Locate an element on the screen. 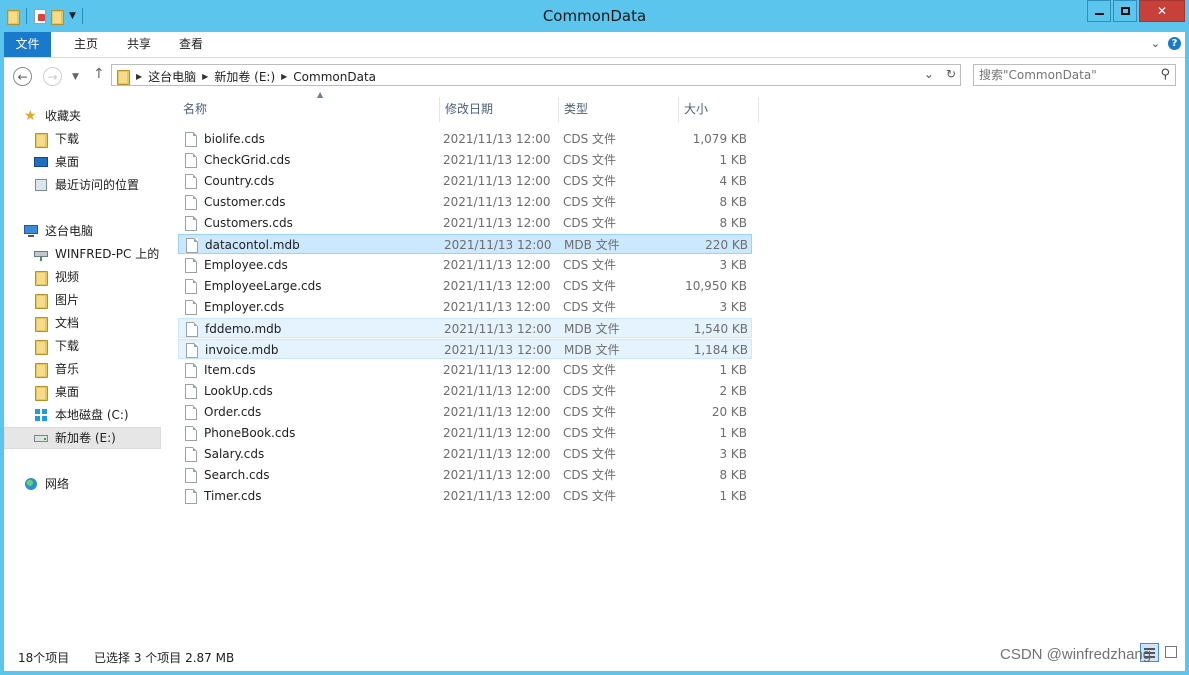  close-button: ✕ is located at coordinates (1162, 11).